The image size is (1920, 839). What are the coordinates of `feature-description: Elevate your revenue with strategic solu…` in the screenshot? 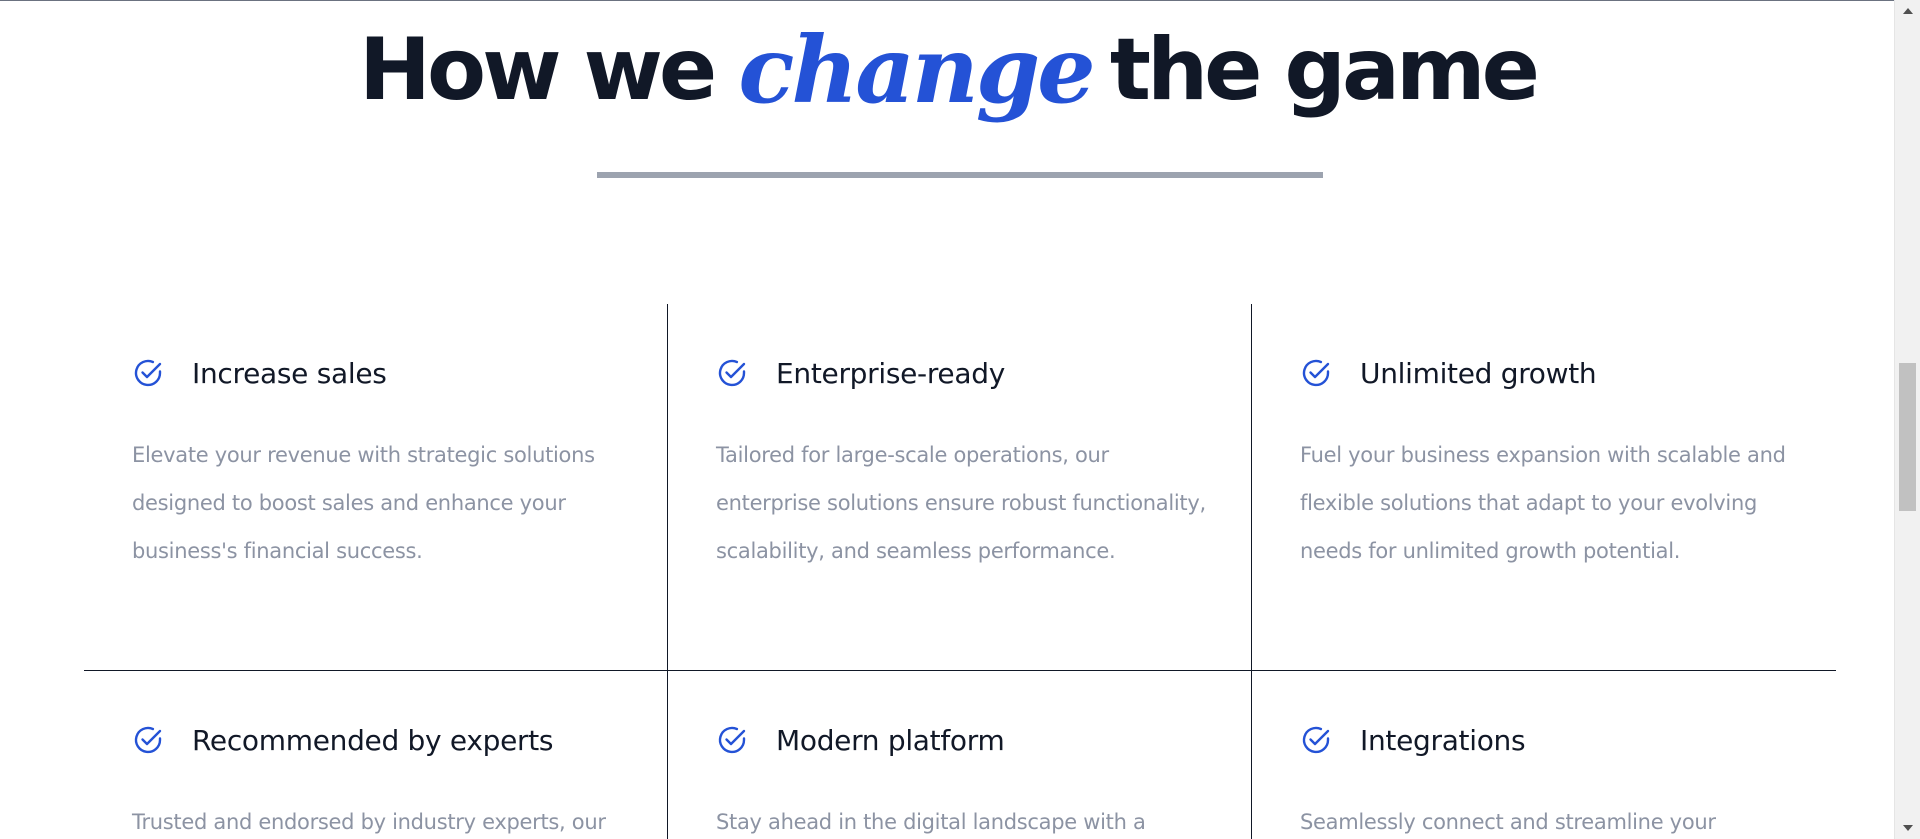 It's located at (363, 503).